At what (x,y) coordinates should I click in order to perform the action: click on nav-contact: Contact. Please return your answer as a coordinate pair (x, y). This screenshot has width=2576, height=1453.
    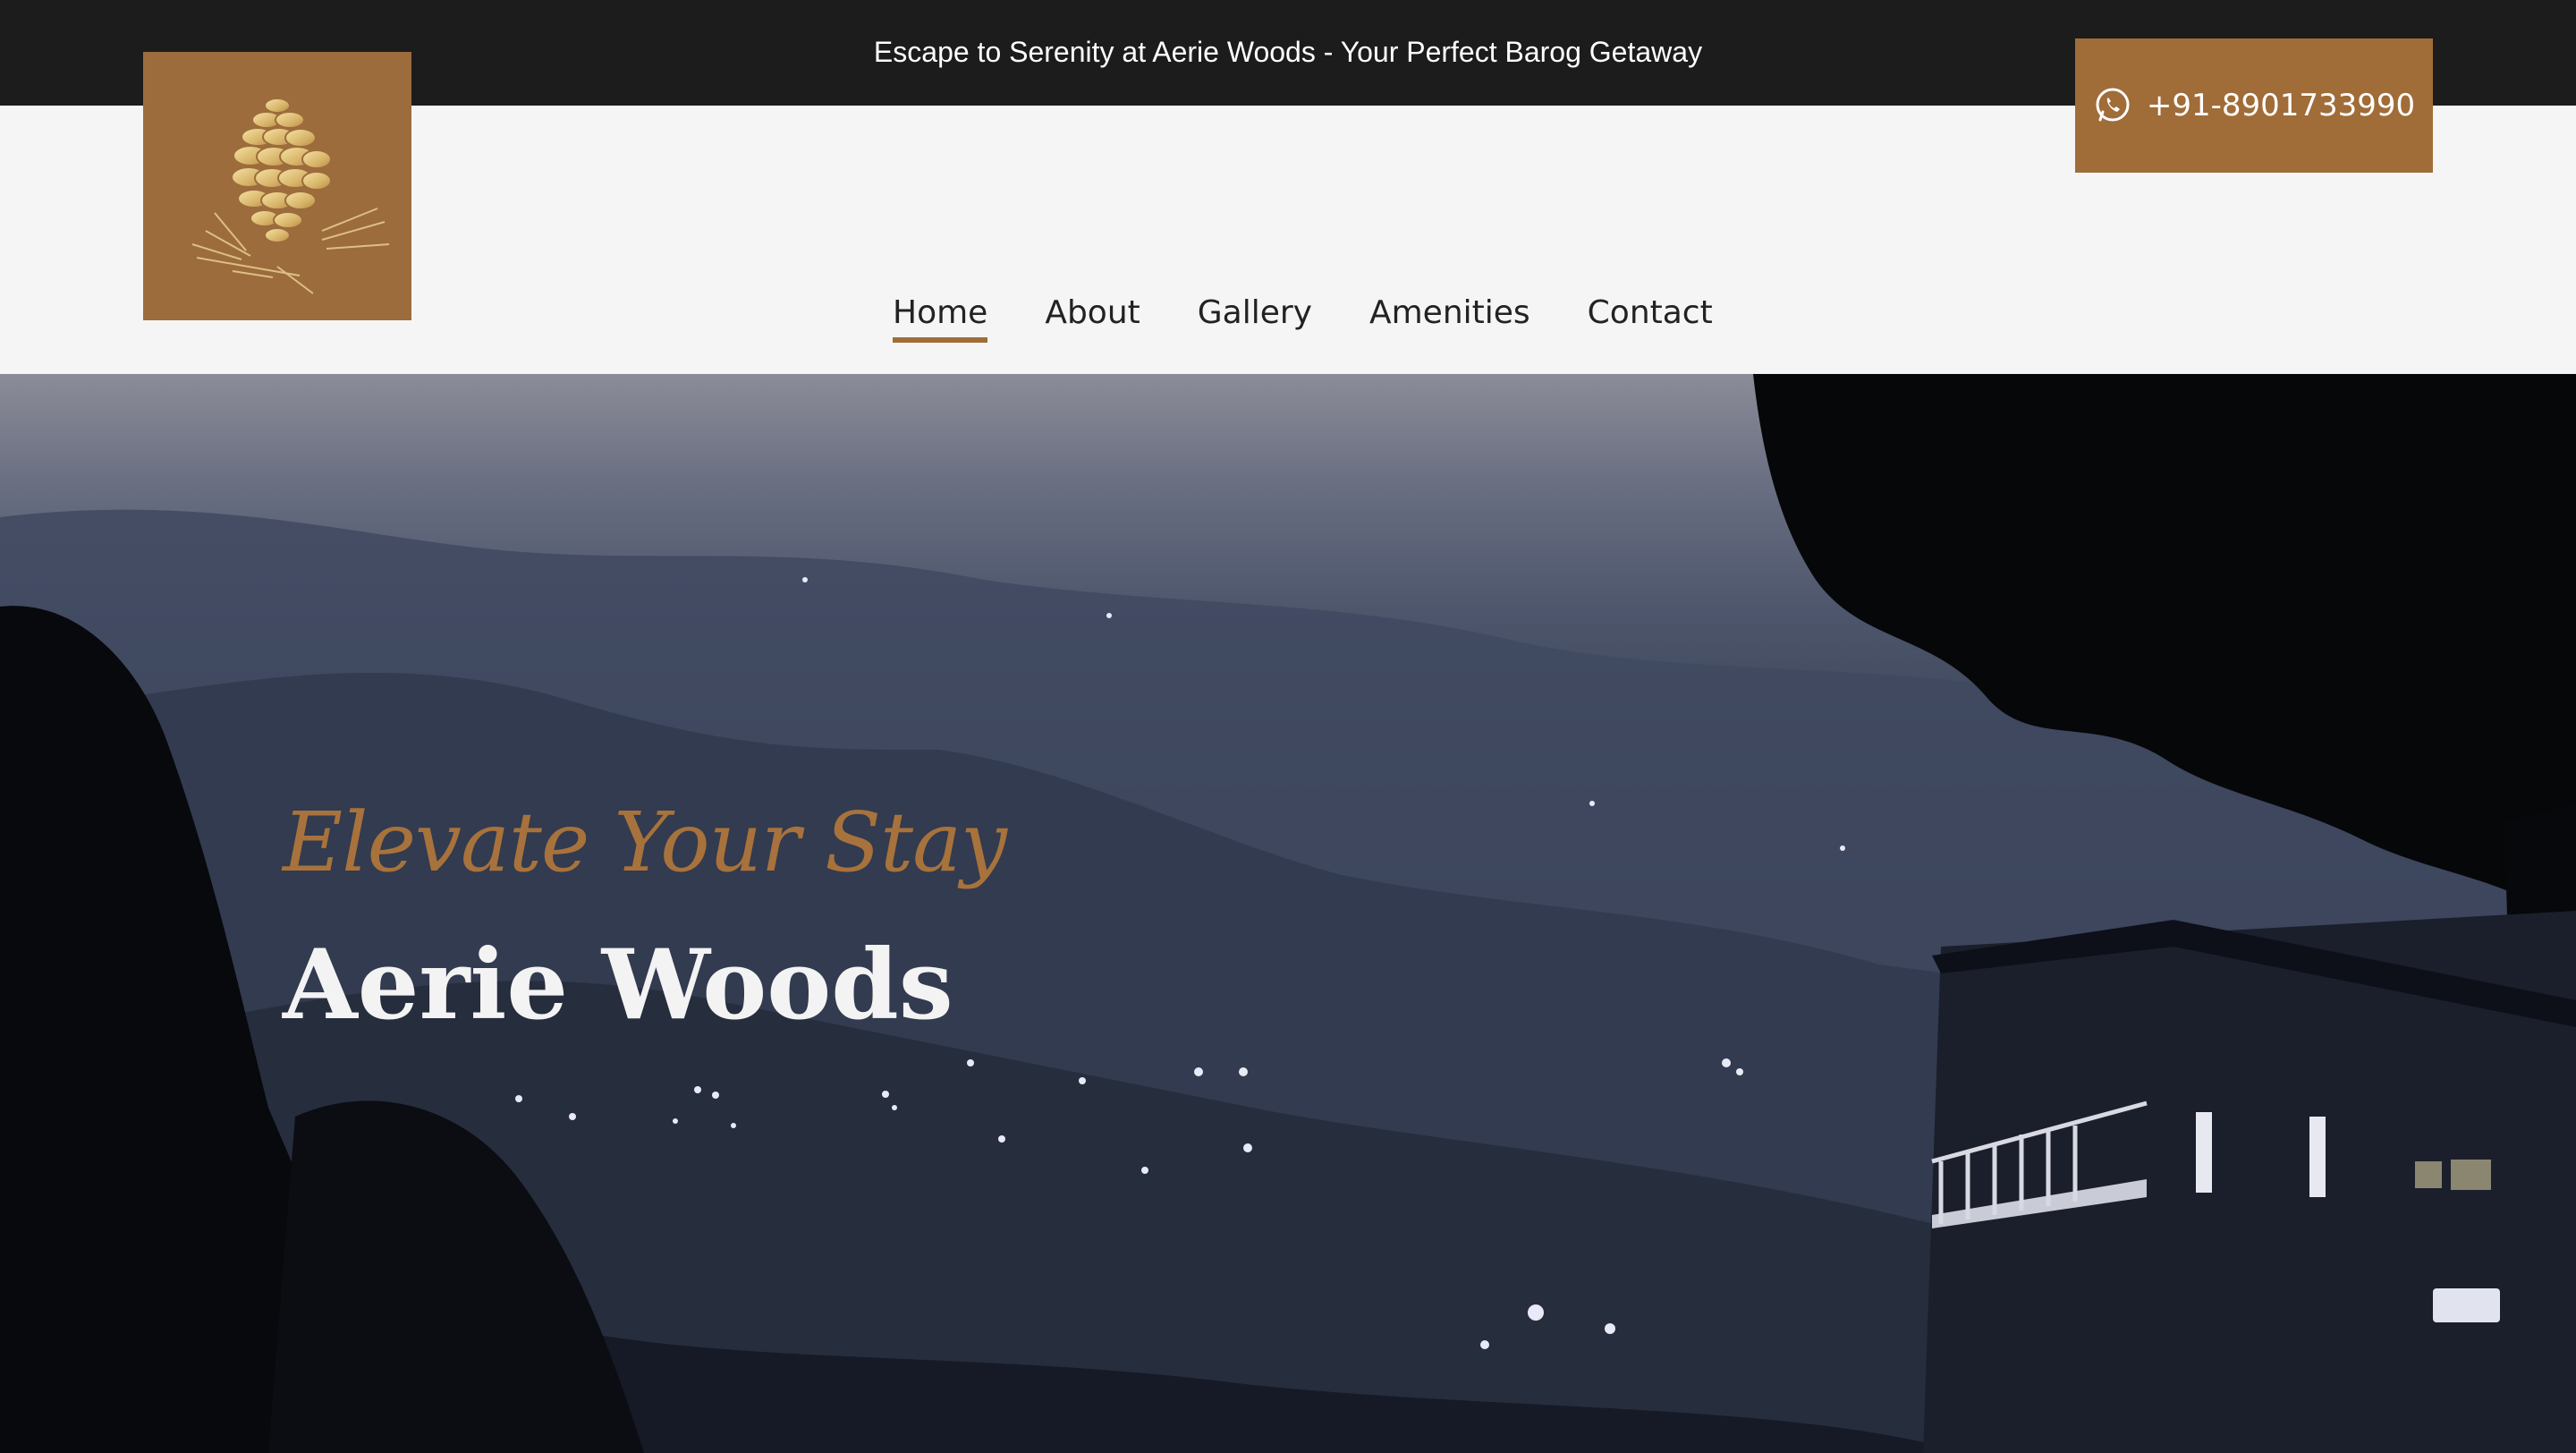
    Looking at the image, I should click on (1650, 318).